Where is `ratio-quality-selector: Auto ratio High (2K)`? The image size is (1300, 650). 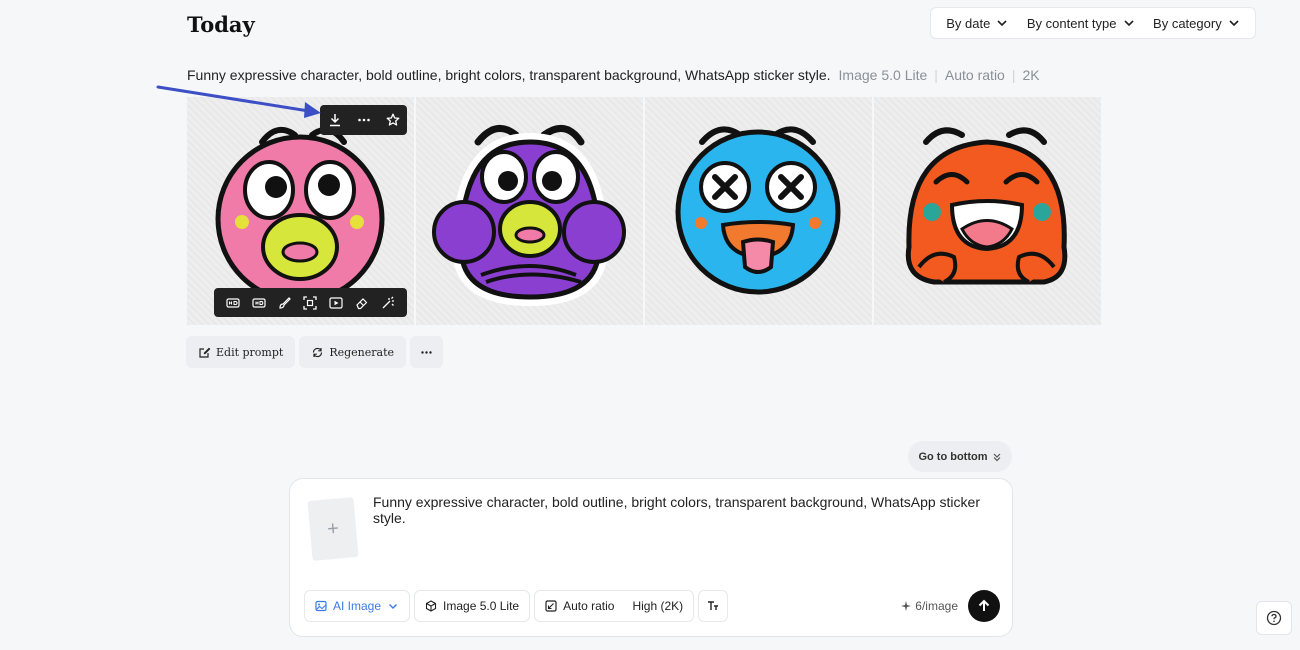 ratio-quality-selector: Auto ratio High (2K) is located at coordinates (614, 606).